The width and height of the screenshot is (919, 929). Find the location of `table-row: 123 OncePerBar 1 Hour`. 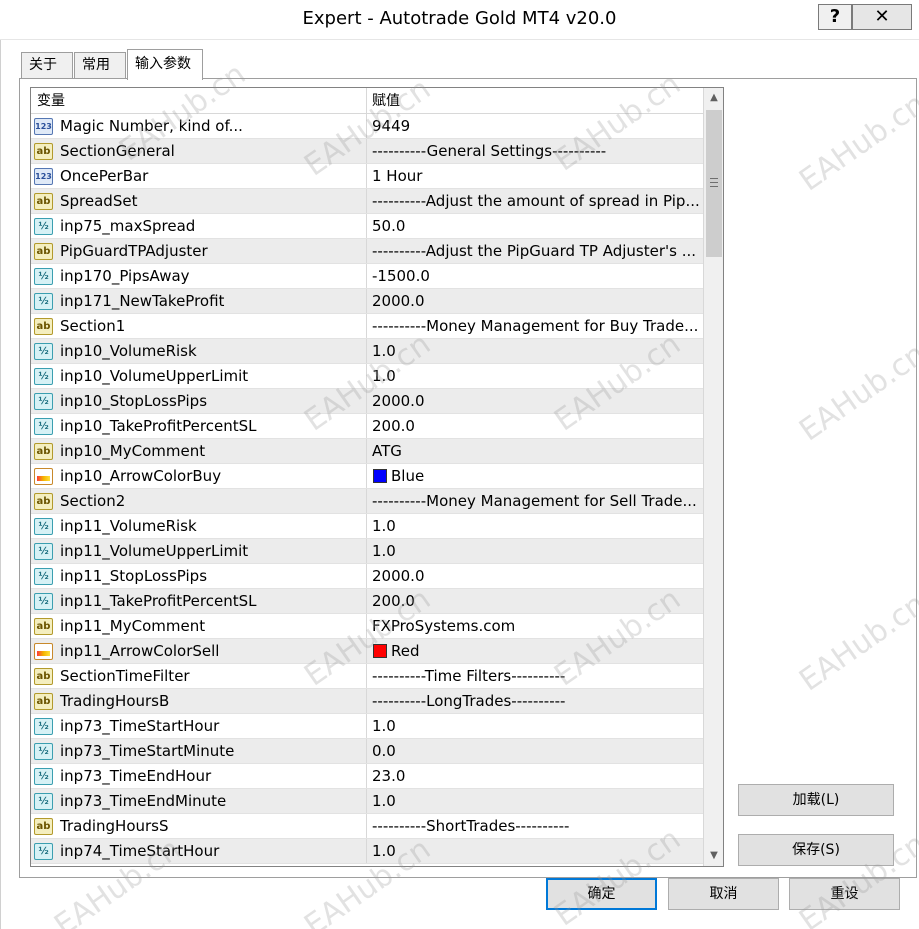

table-row: 123 OncePerBar 1 Hour is located at coordinates (367, 176).